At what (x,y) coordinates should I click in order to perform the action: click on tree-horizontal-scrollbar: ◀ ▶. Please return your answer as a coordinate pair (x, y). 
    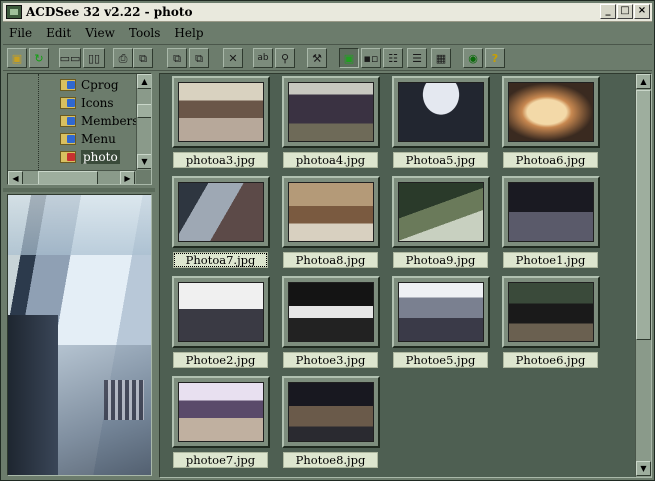
    Looking at the image, I should click on (72, 177).